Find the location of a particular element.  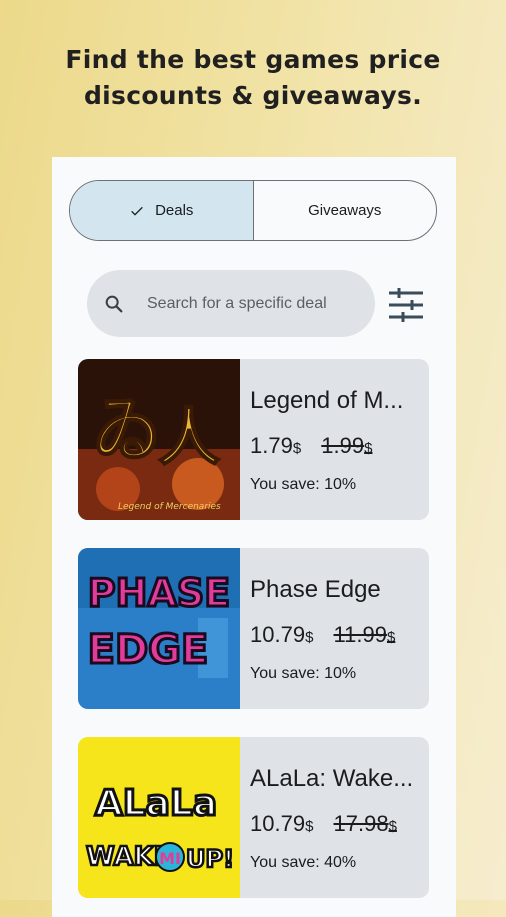

game-cover-image: ゐ 人 Legend of Mercenaries is located at coordinates (159, 439).